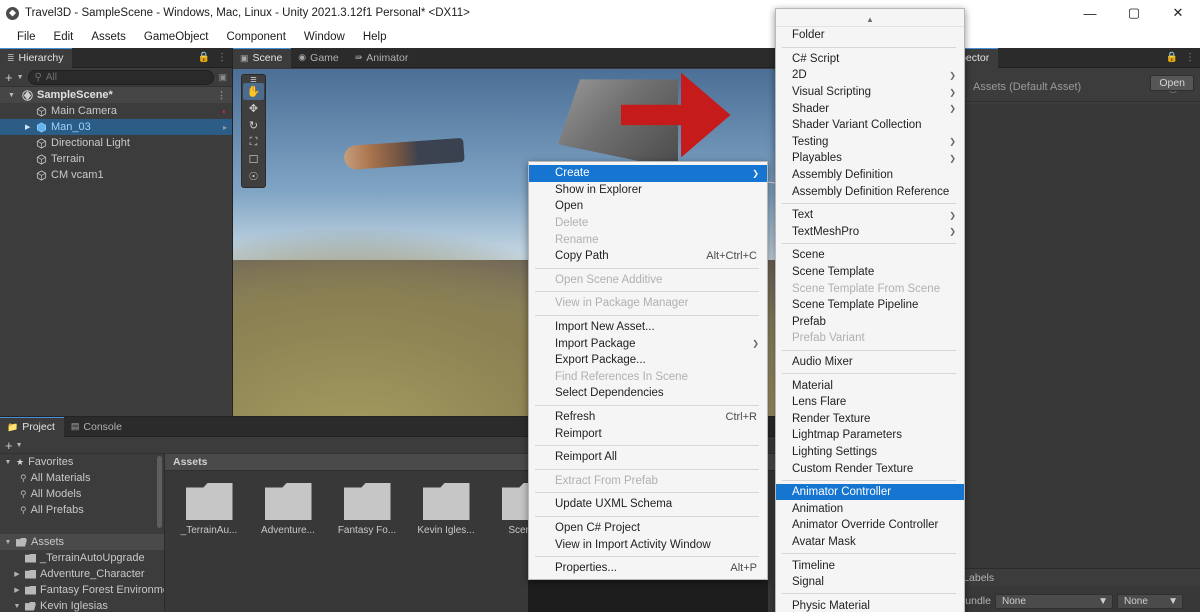 The width and height of the screenshot is (1200, 612). What do you see at coordinates (870, 215) in the screenshot?
I see `submenu-item-text: Text ❯` at bounding box center [870, 215].